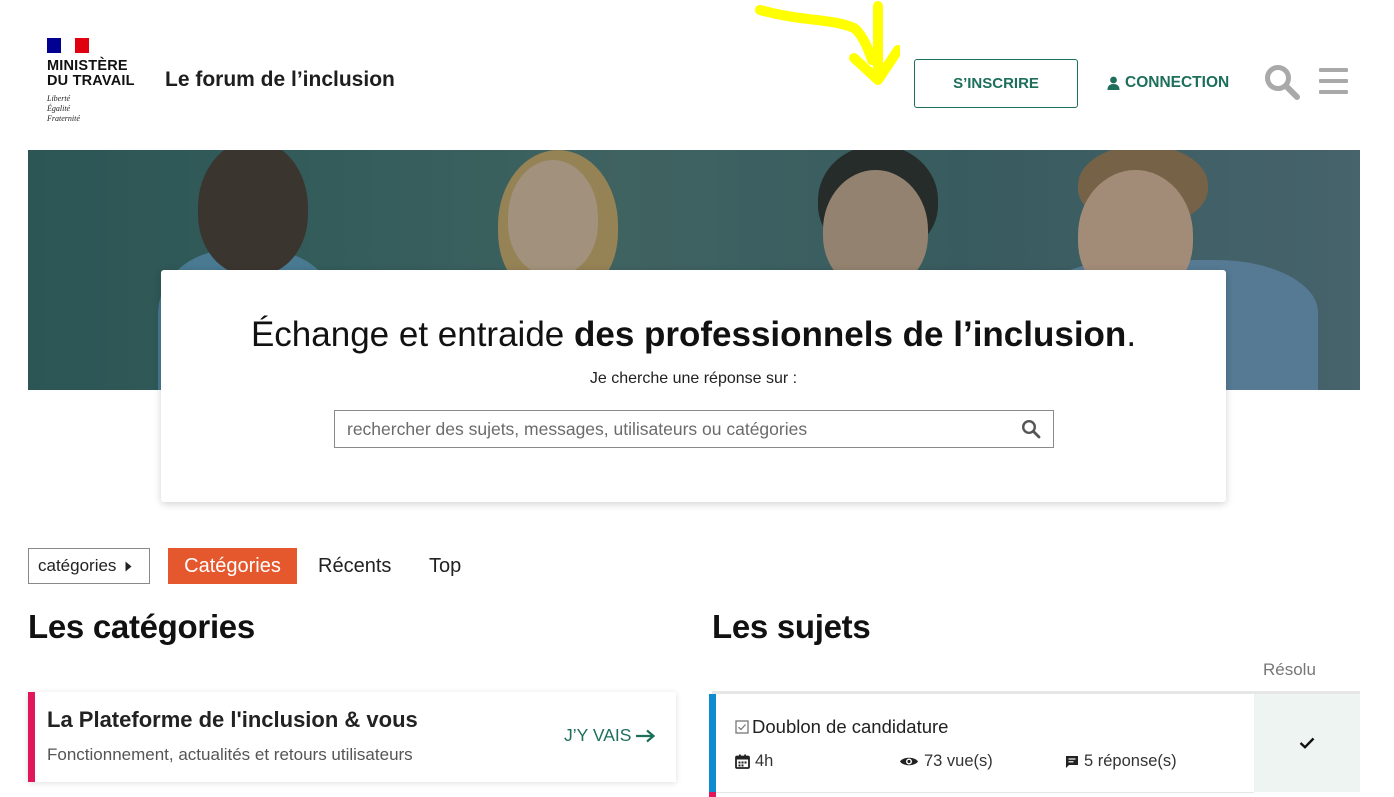  Describe the element at coordinates (77, 565) in the screenshot. I see `categories-dropdown-label: catégories` at that location.